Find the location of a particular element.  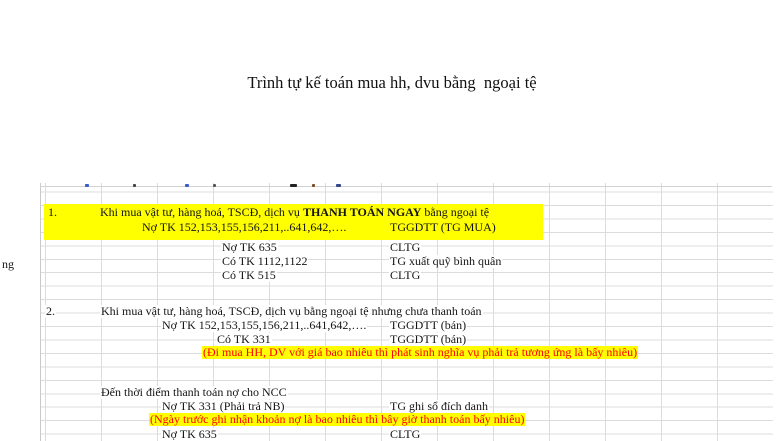

section1-row2-account: Có TK 1112,1122 is located at coordinates (265, 261).